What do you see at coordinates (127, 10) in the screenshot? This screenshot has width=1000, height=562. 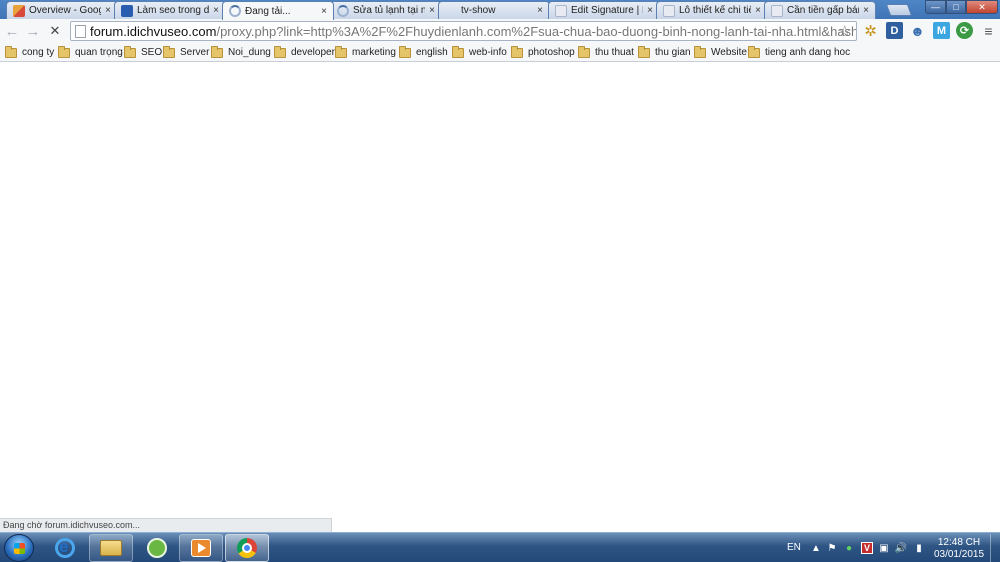 I see `site-icon` at bounding box center [127, 10].